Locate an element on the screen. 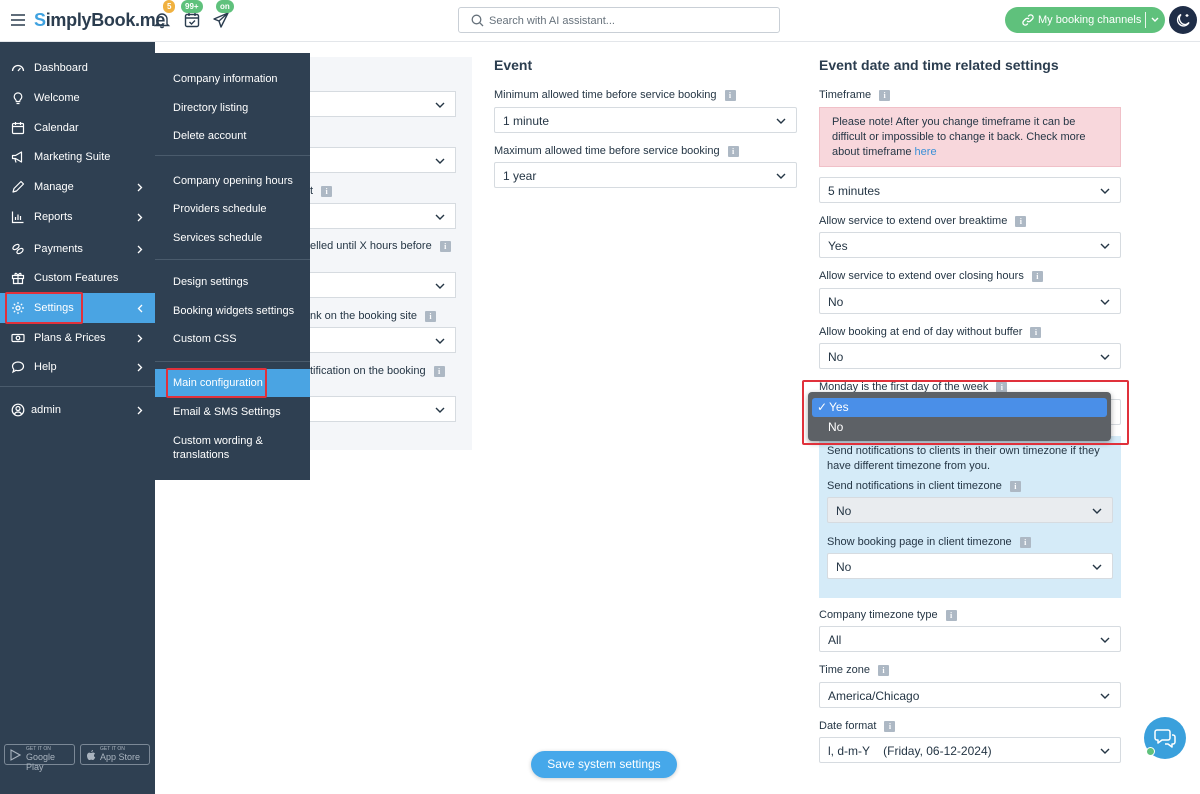  show-page-timezone-select: No is located at coordinates (970, 566).